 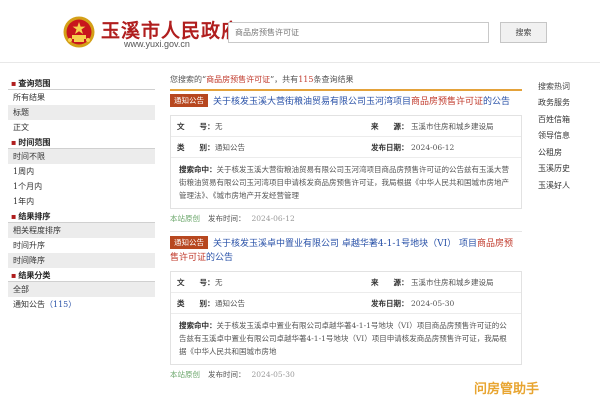 I want to click on footer-date: 2024-06-12, so click(x=273, y=218).